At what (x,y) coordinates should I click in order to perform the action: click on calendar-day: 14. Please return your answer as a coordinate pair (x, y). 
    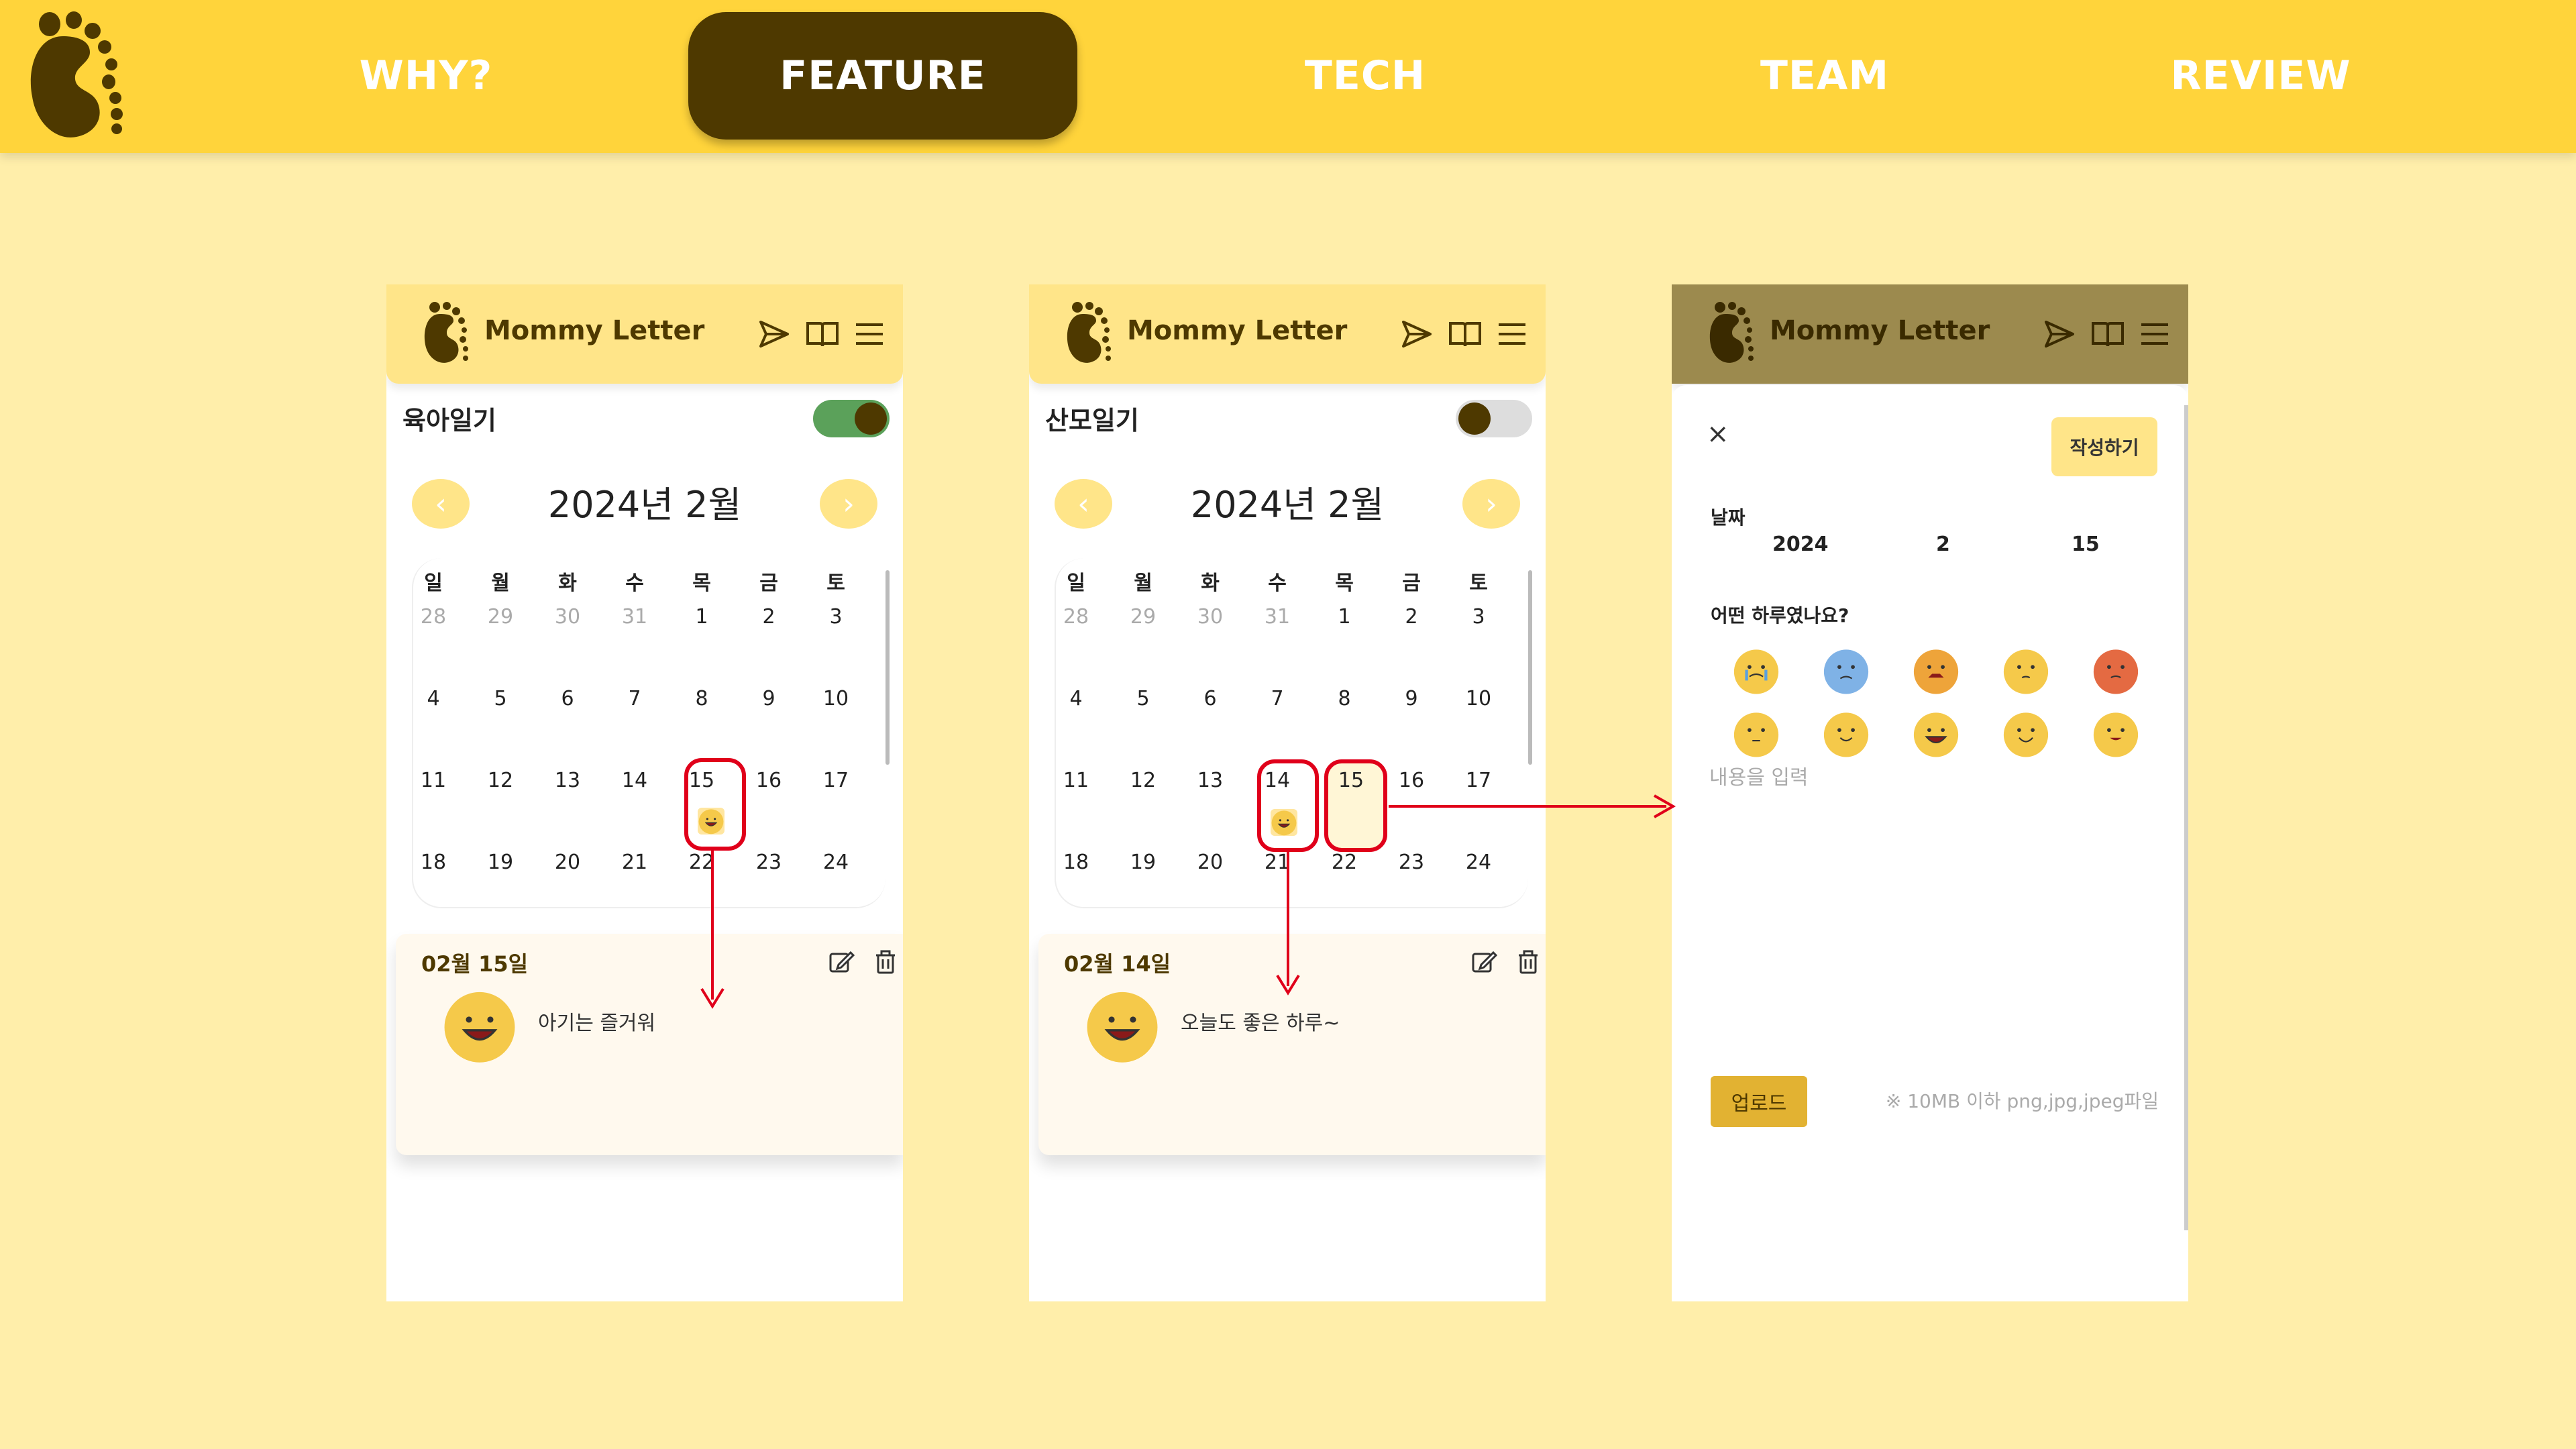
    Looking at the image, I should click on (634, 780).